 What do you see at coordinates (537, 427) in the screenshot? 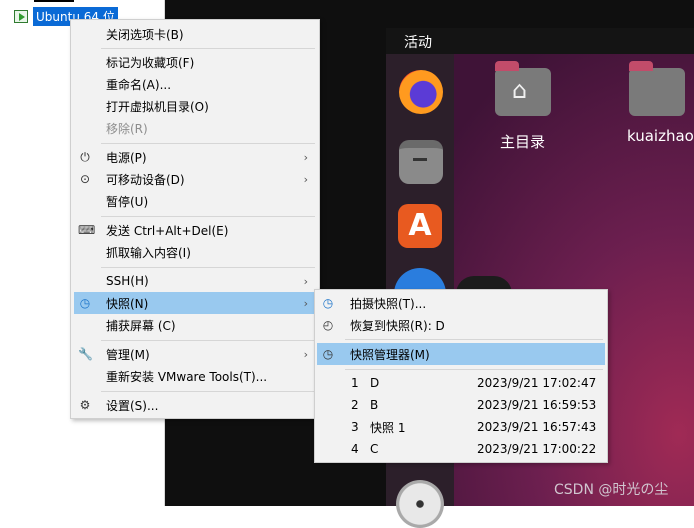
I see `snapshot-date: 2023/9/21 16:57:43` at bounding box center [537, 427].